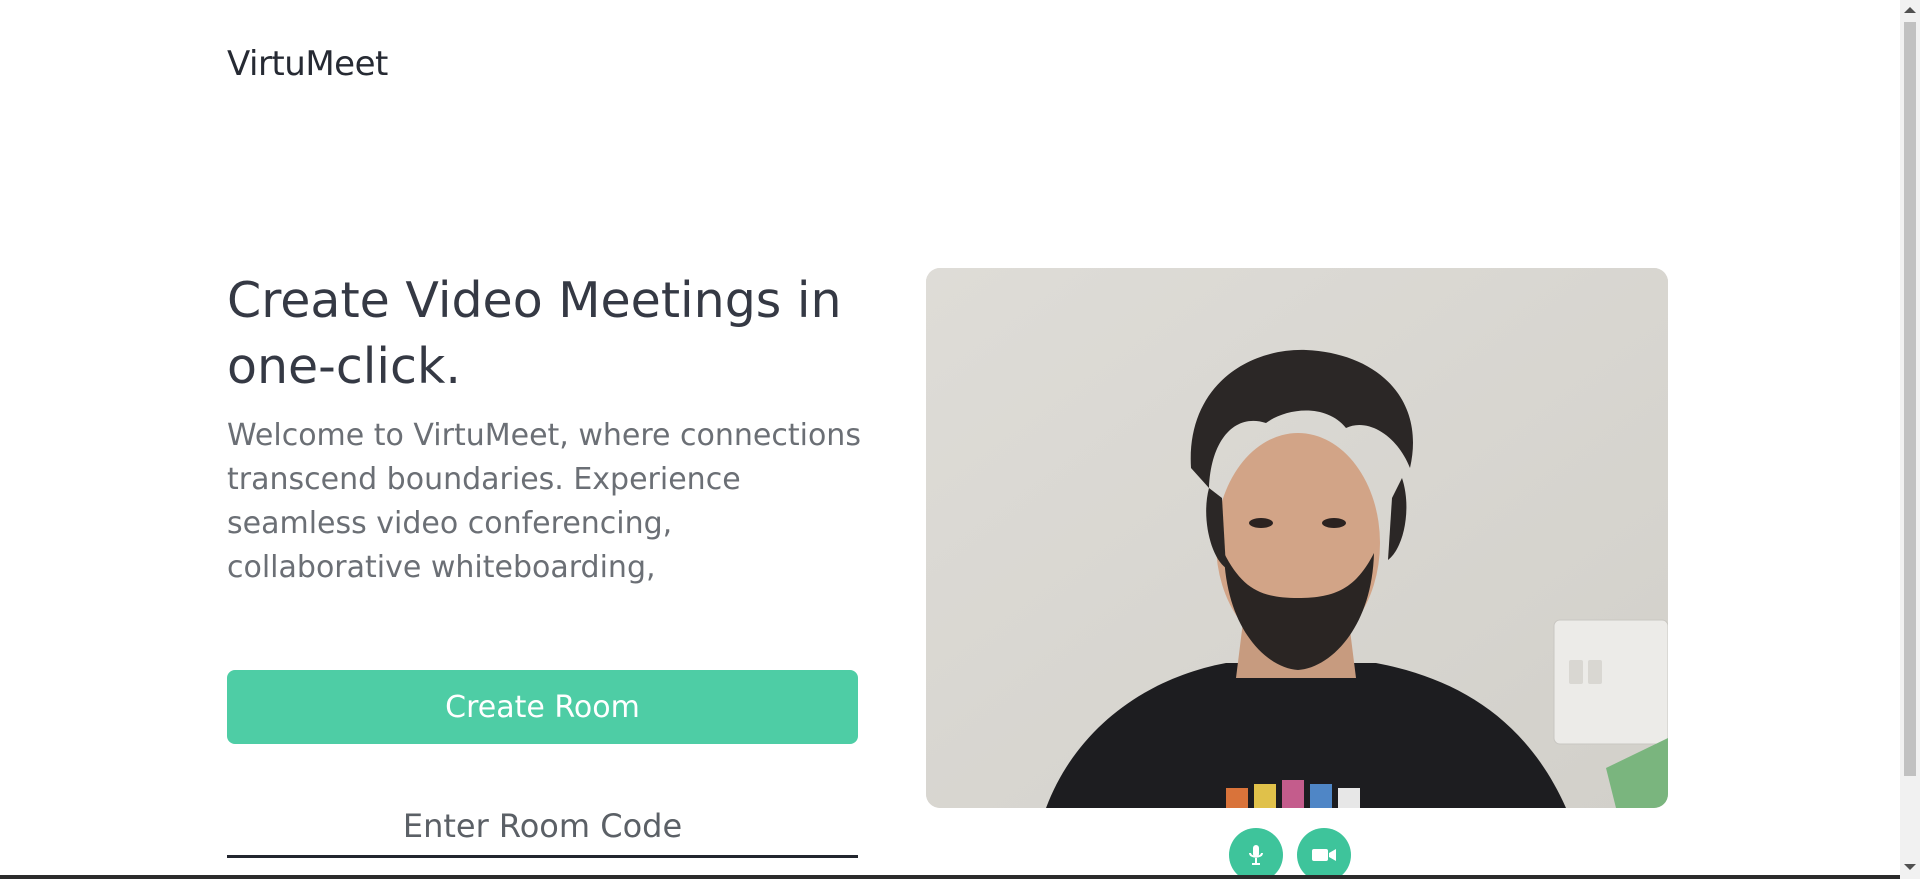 This screenshot has height=879, width=1920. I want to click on page-title: Create Video Meetings in one-click., so click(534, 333).